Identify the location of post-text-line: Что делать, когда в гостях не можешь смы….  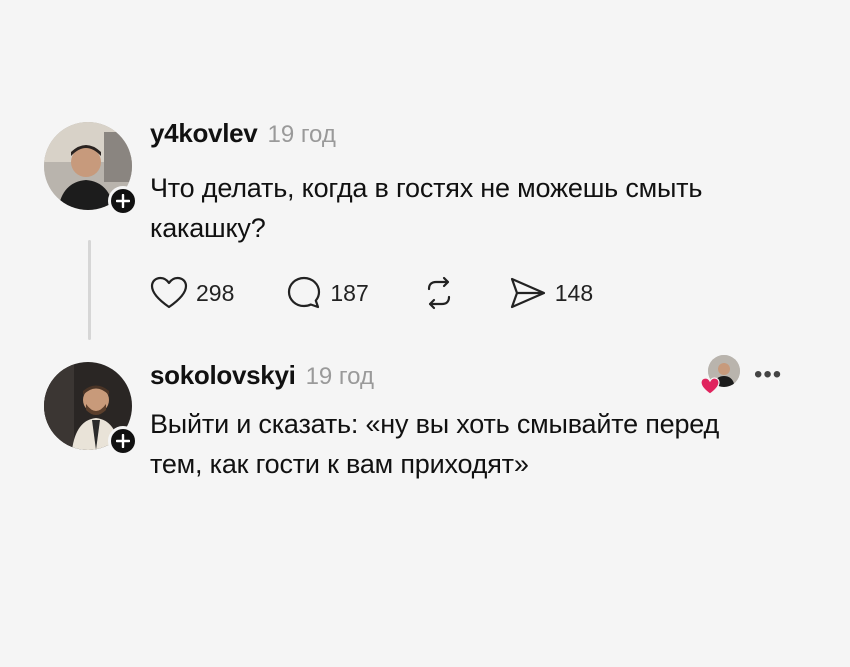
(426, 188).